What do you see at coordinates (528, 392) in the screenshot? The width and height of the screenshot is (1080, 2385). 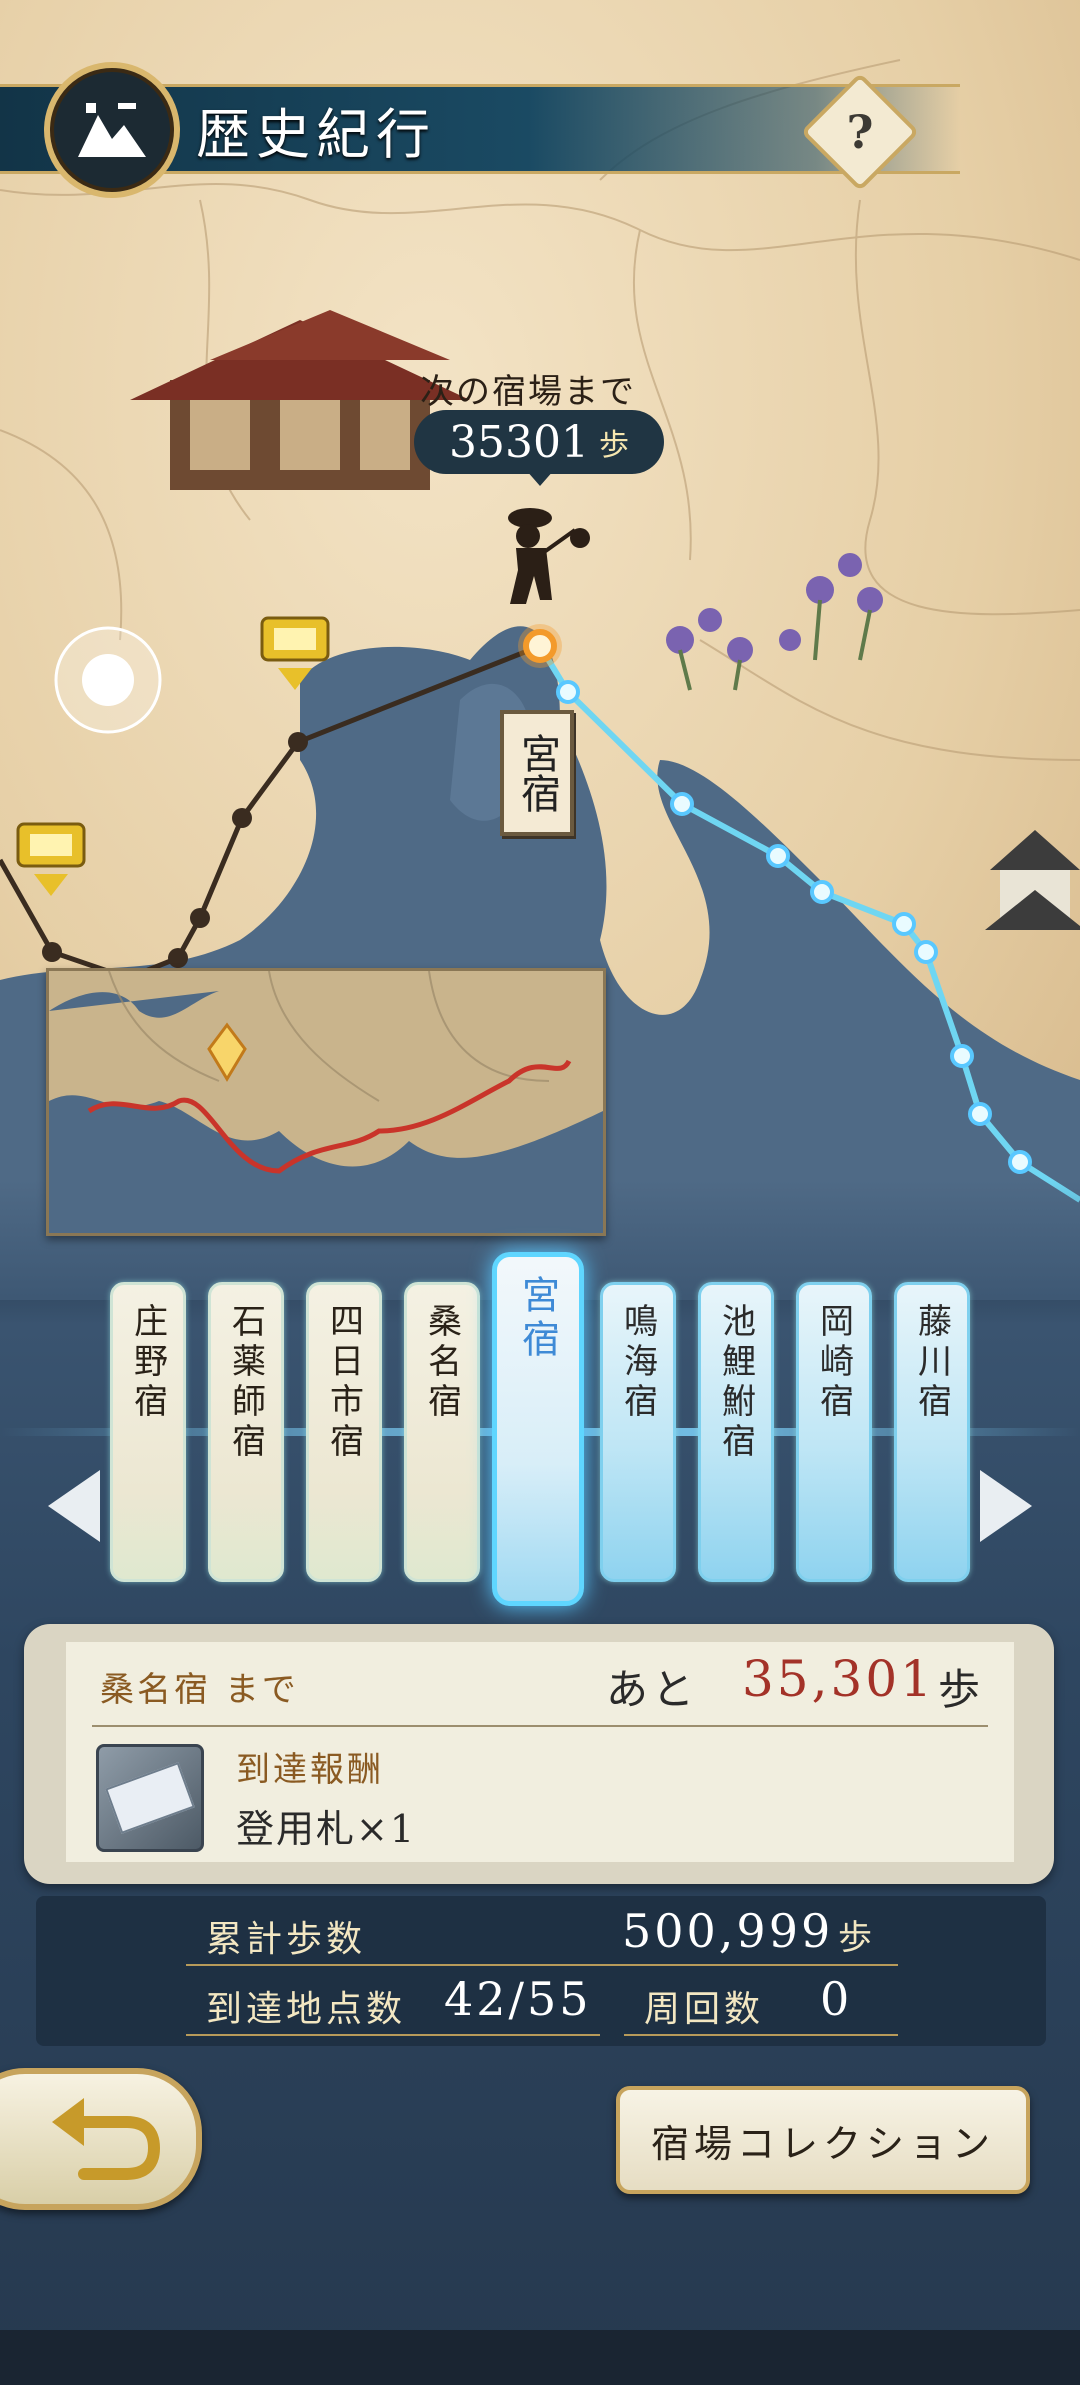 I see `next-stage-label: 次の宿場まで` at bounding box center [528, 392].